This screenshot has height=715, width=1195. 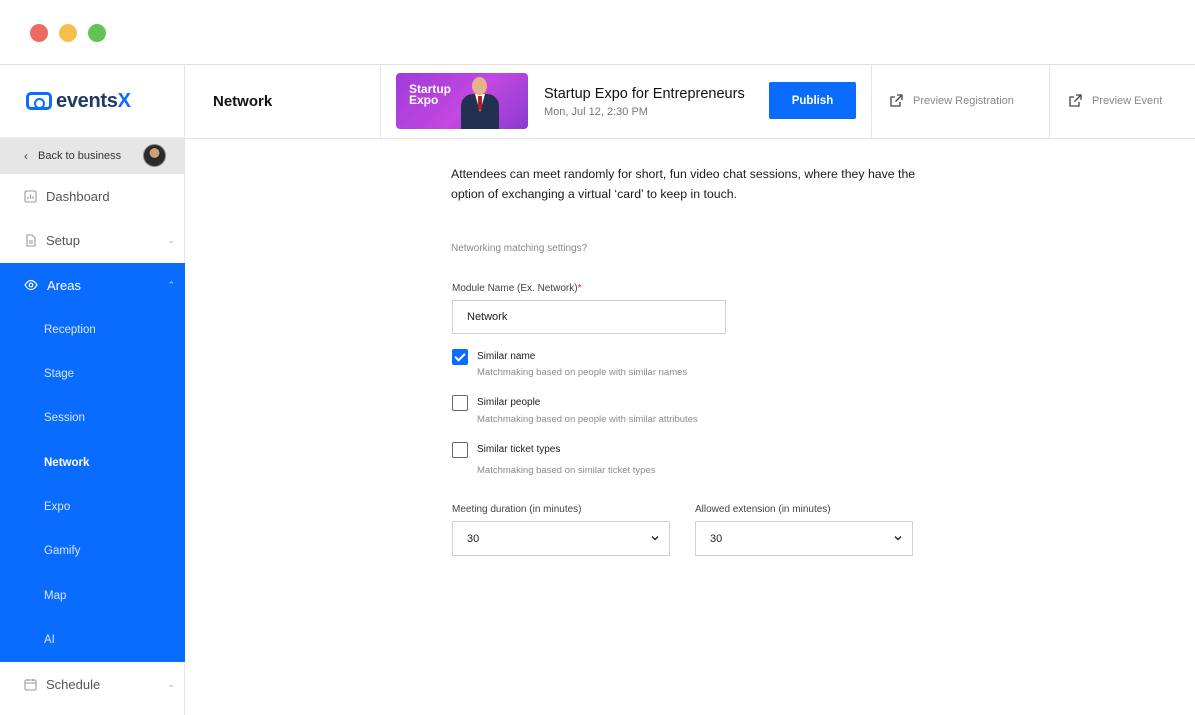 I want to click on chart-icon, so click(x=30, y=196).